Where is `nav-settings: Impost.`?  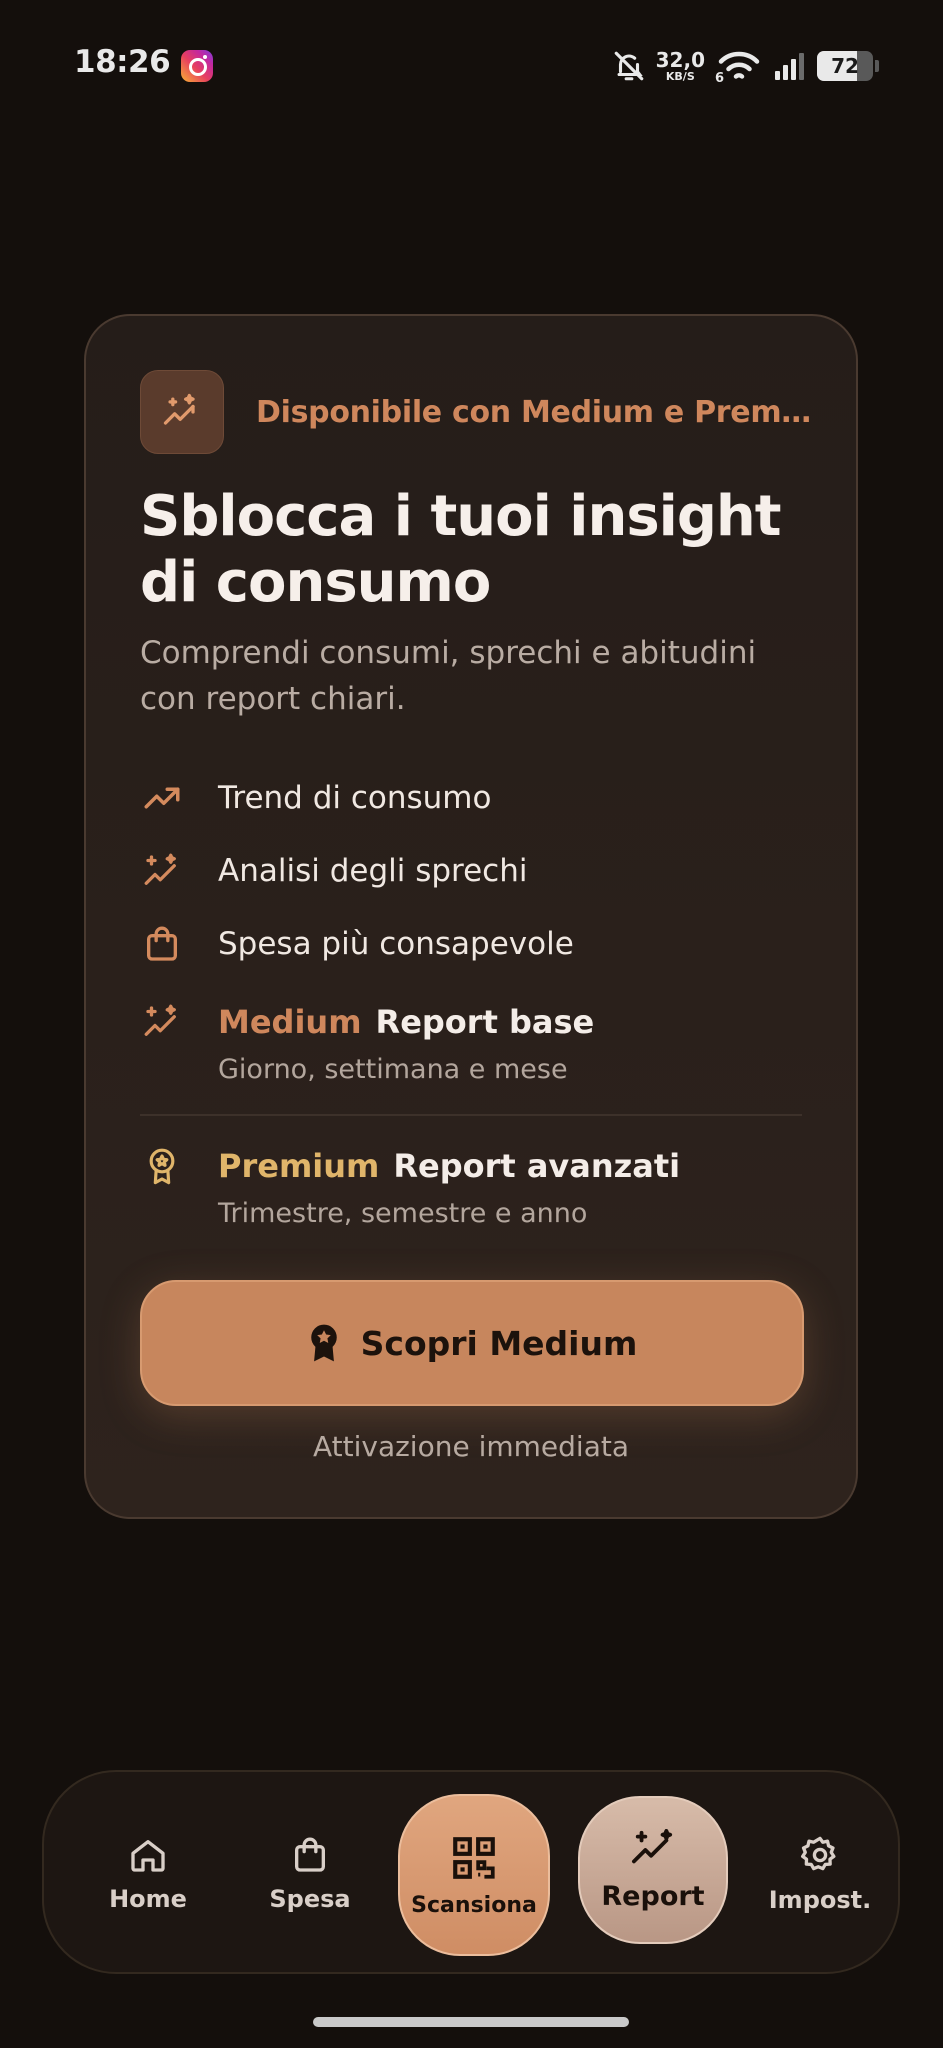
nav-settings: Impost. is located at coordinates (820, 1874).